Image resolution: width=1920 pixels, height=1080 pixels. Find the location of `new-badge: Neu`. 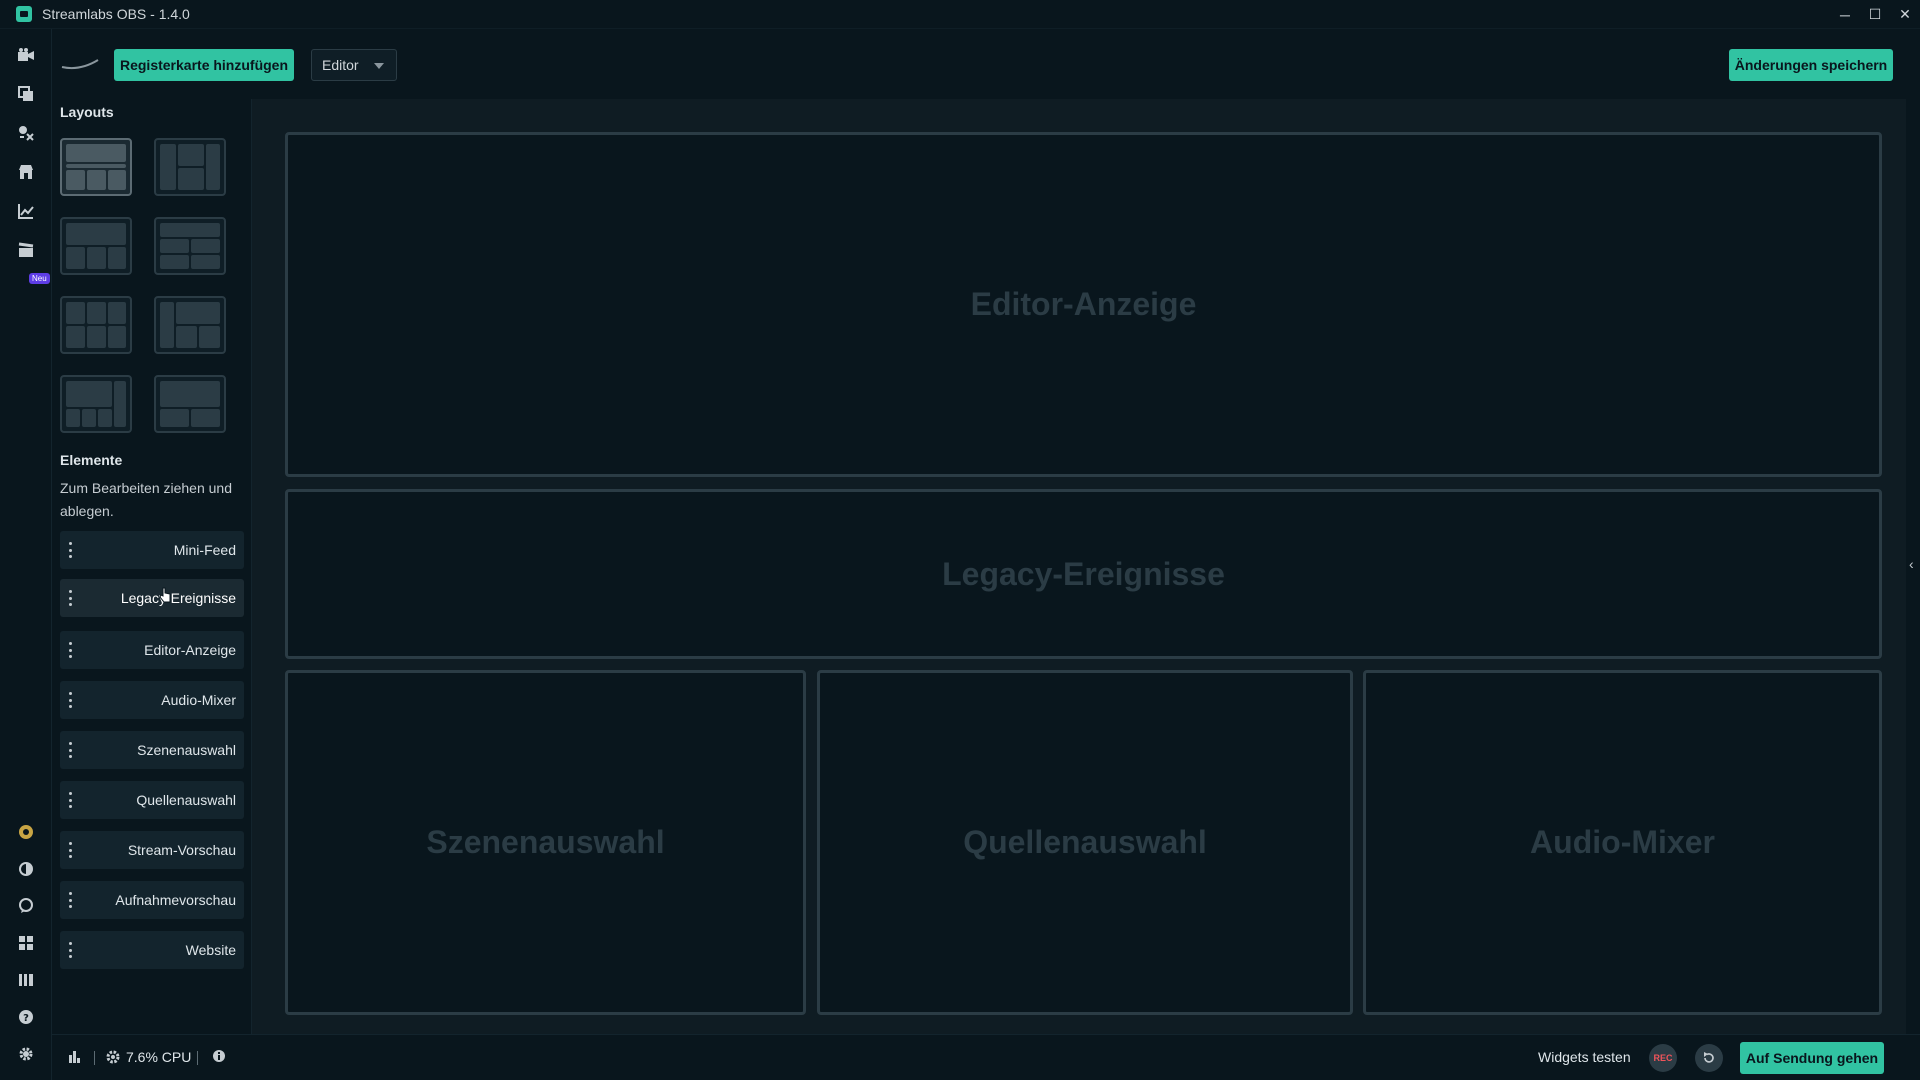

new-badge: Neu is located at coordinates (39, 278).